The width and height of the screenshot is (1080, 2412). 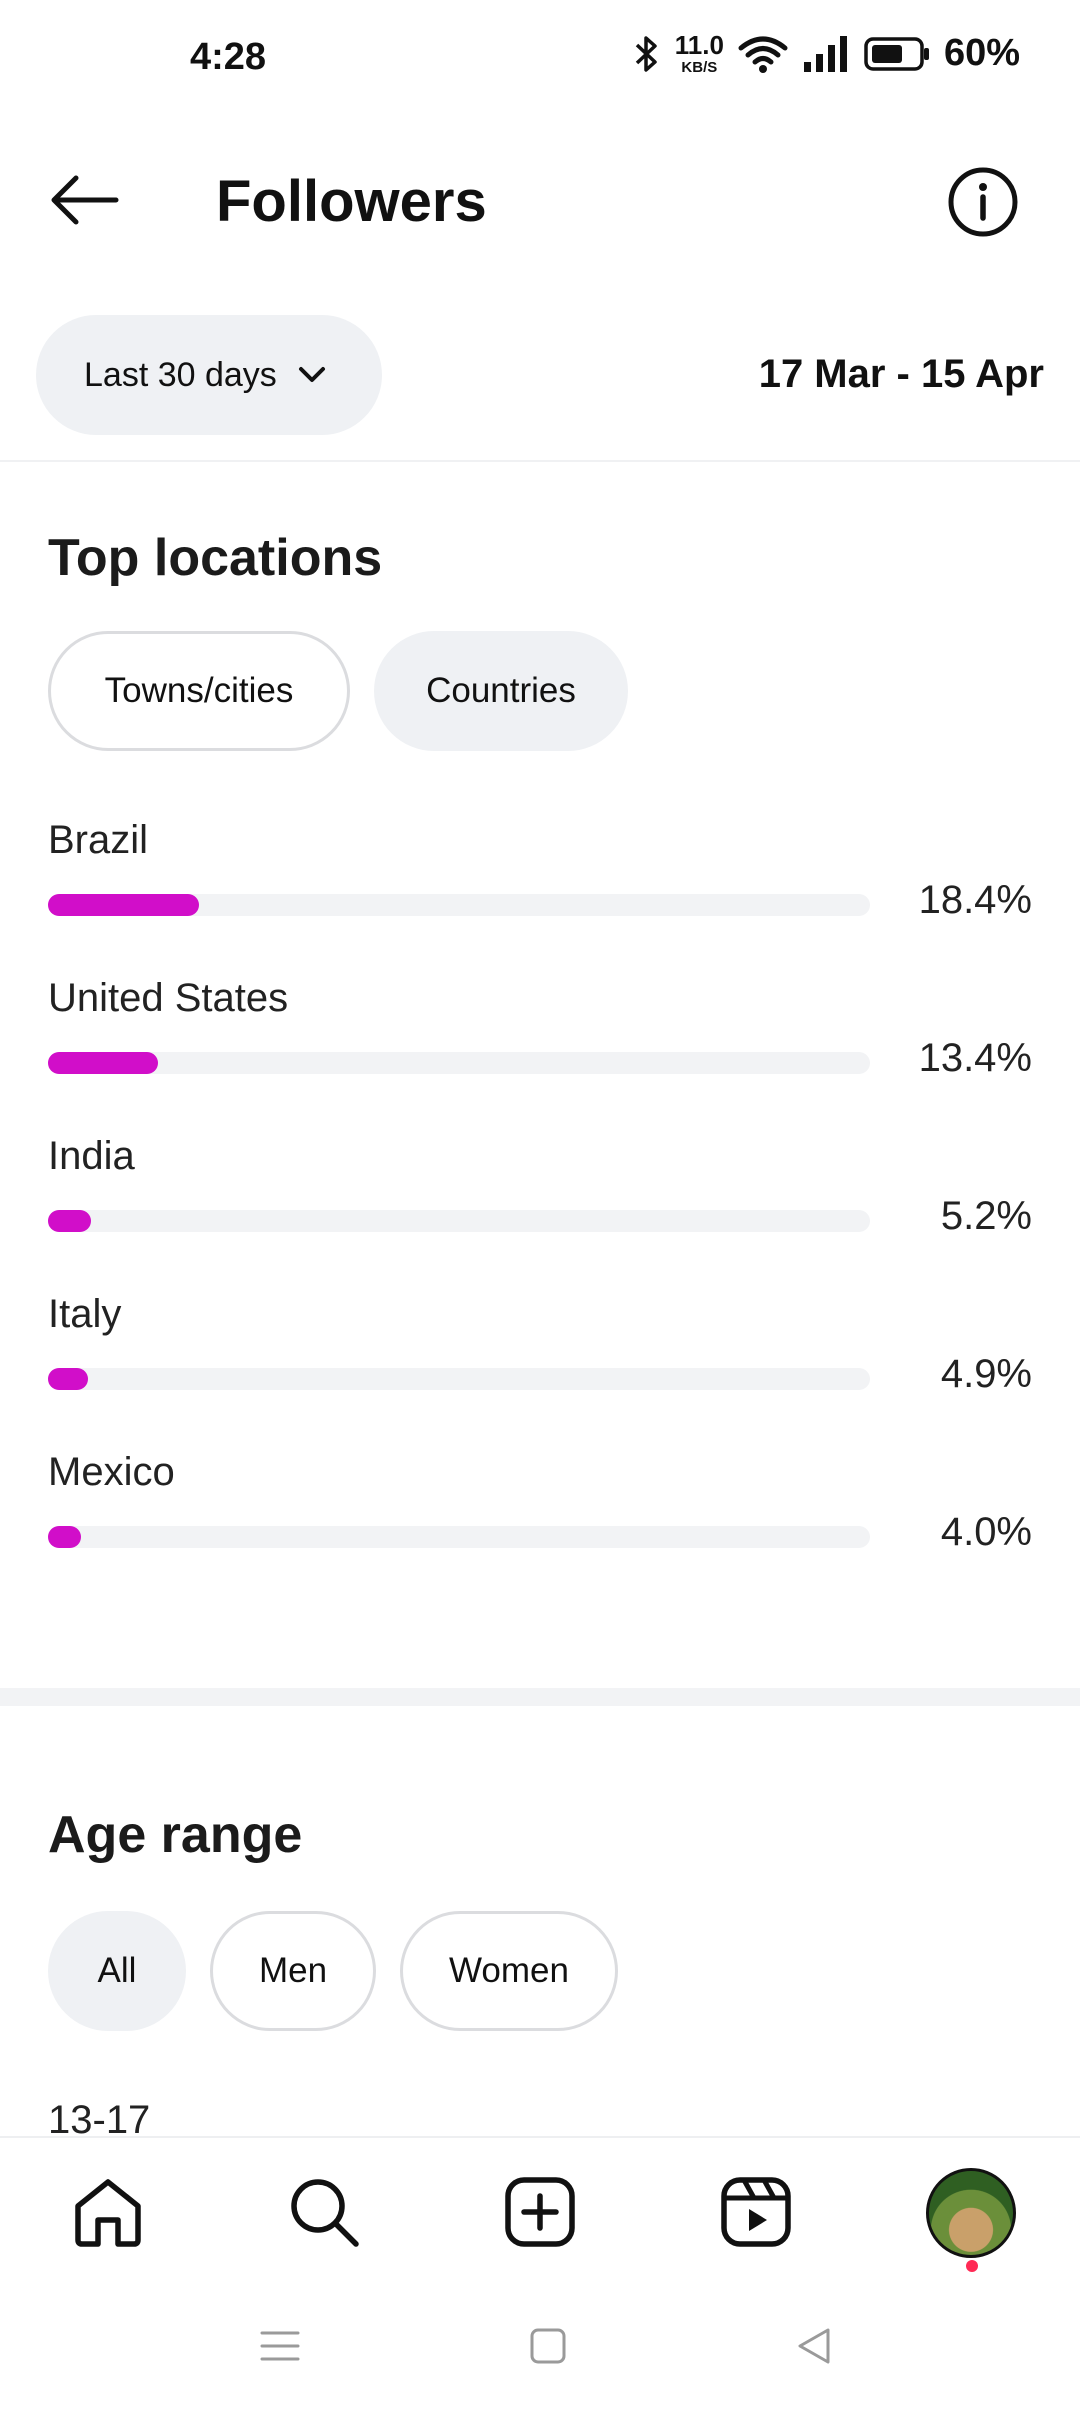 I want to click on bottom-nav, so click(x=540, y=2210).